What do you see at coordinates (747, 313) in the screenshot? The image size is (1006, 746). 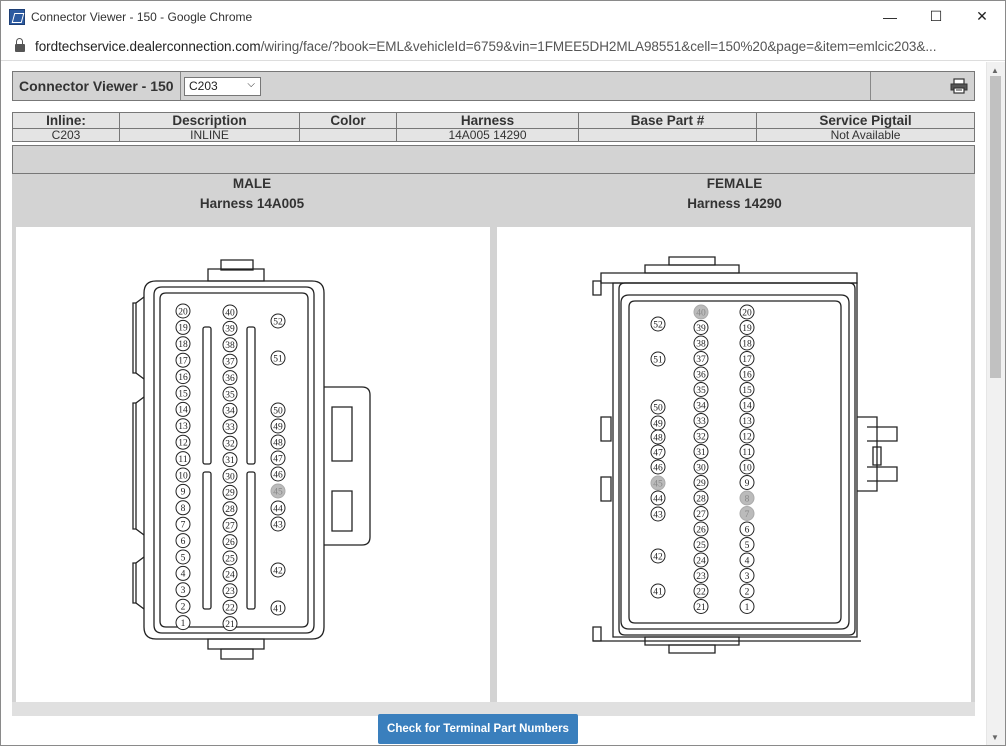 I see `pin-label-20: 20` at bounding box center [747, 313].